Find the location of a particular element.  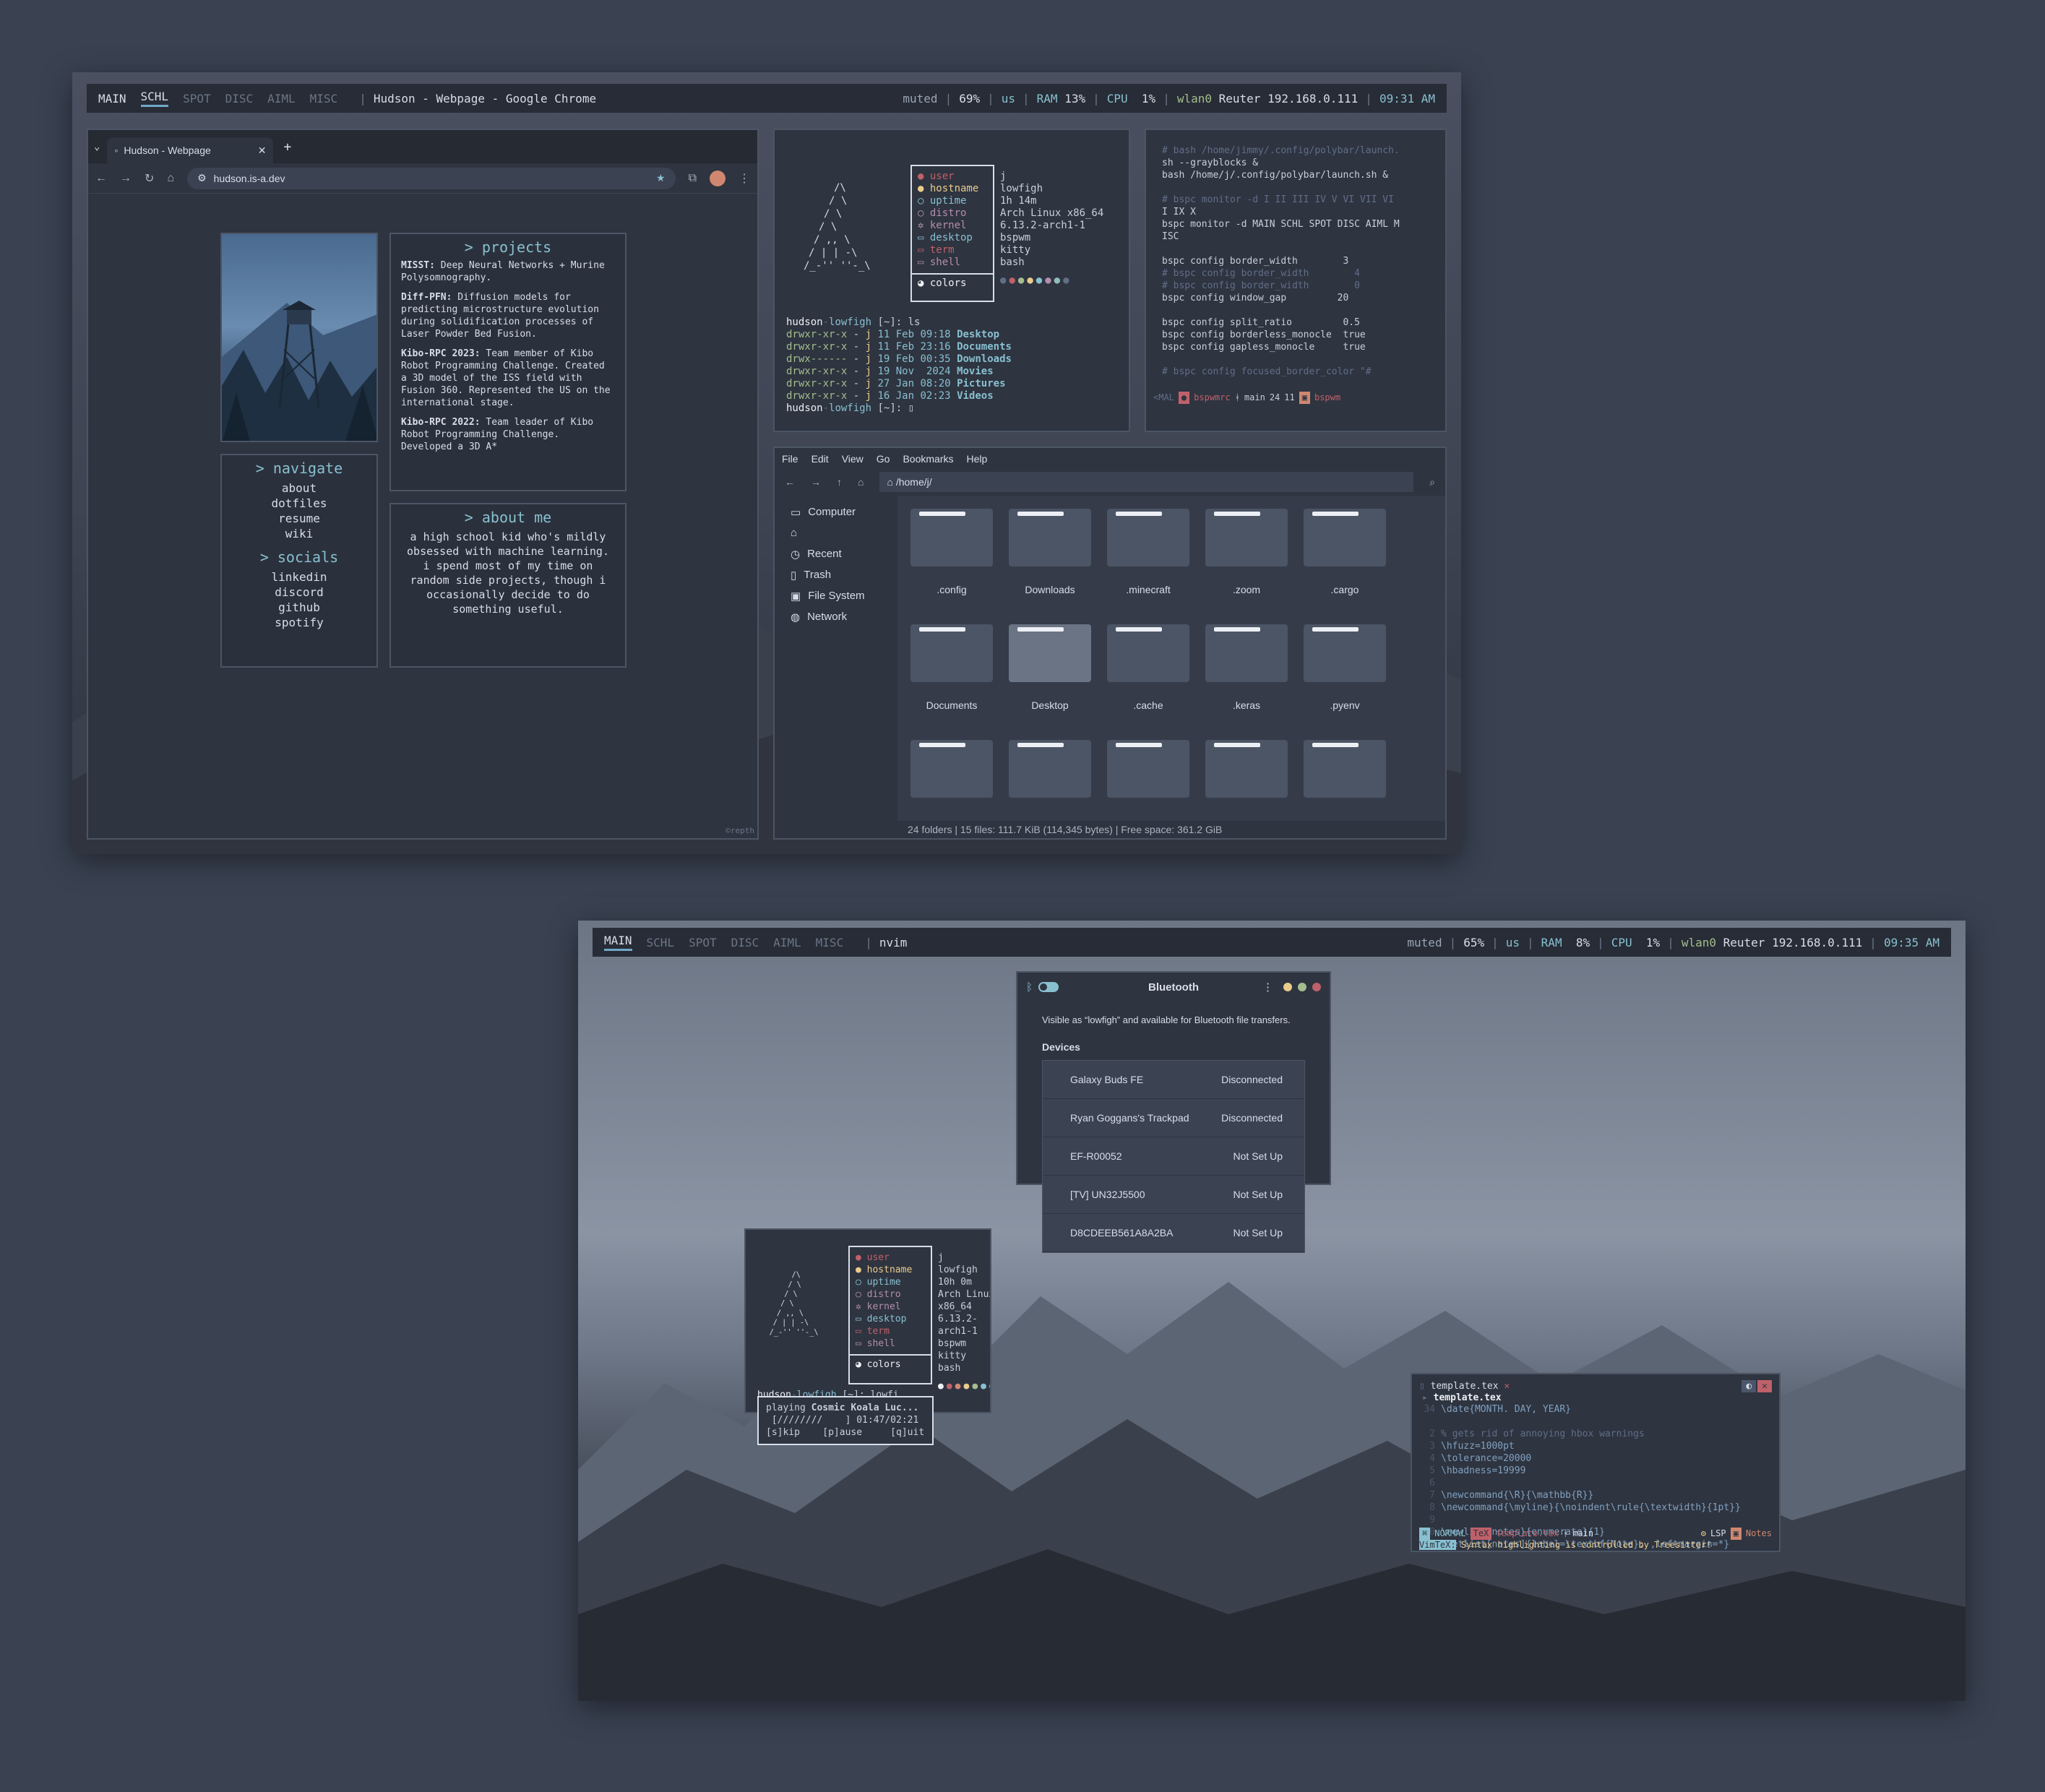

menu-file: File is located at coordinates (790, 459).